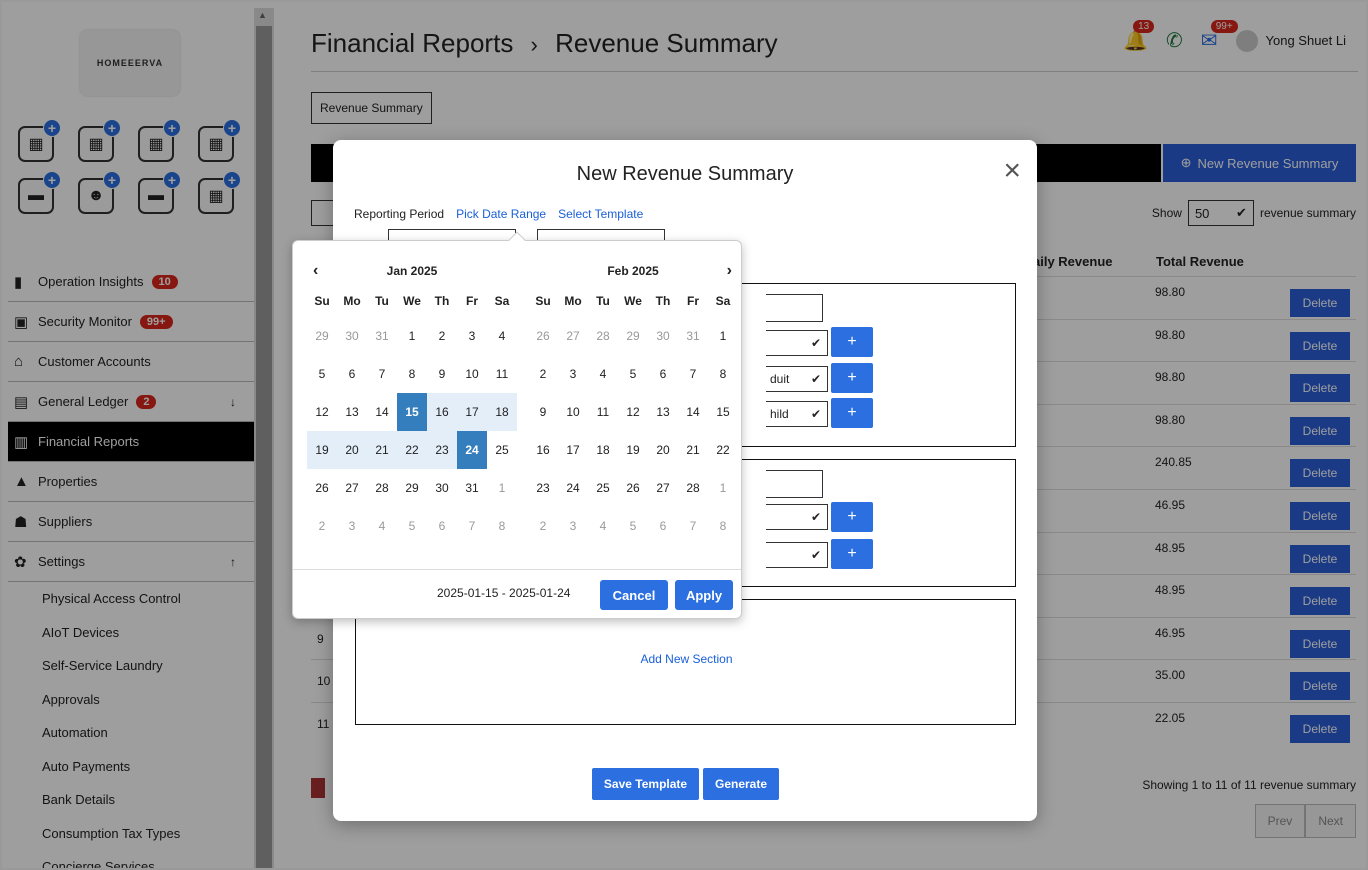  Describe the element at coordinates (634, 595) in the screenshot. I see `cancel-button: Cancel` at that location.